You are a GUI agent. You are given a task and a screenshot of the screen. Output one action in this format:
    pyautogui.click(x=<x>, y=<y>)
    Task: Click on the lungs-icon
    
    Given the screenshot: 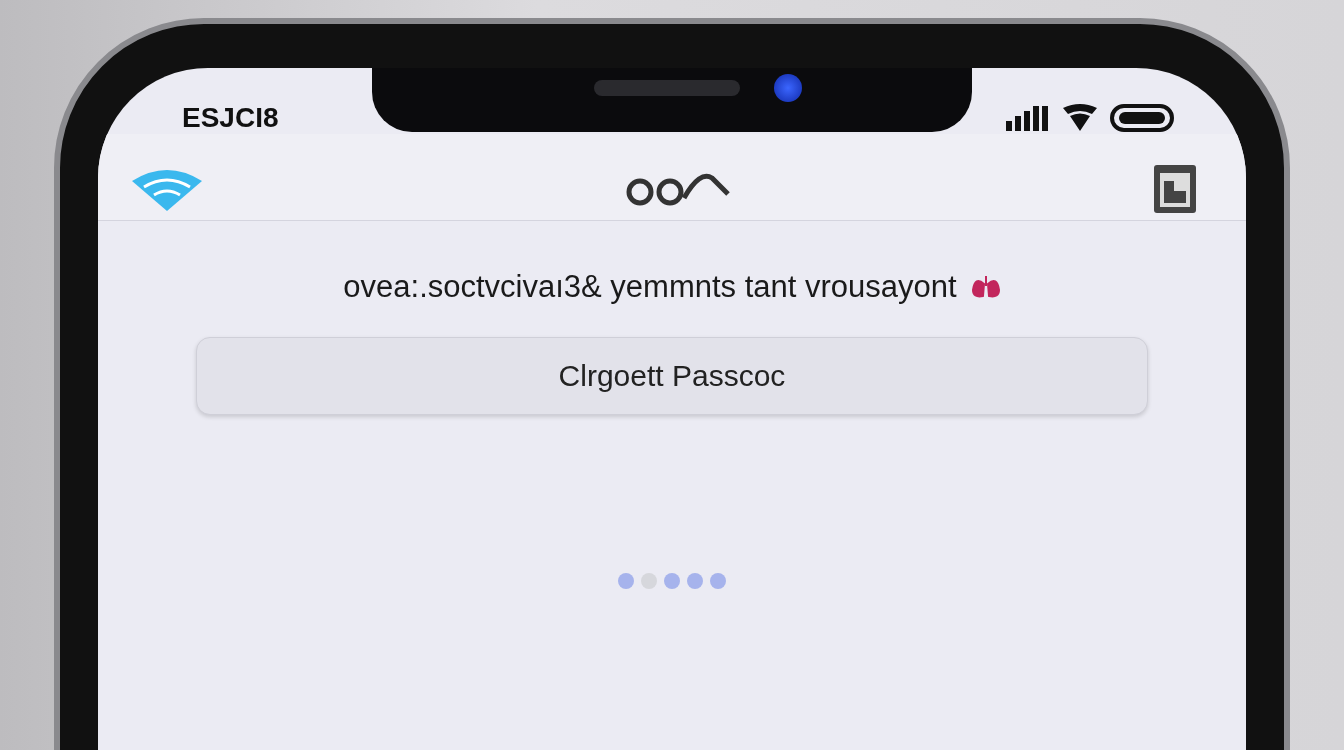 What is the action you would take?
    pyautogui.click(x=985, y=287)
    